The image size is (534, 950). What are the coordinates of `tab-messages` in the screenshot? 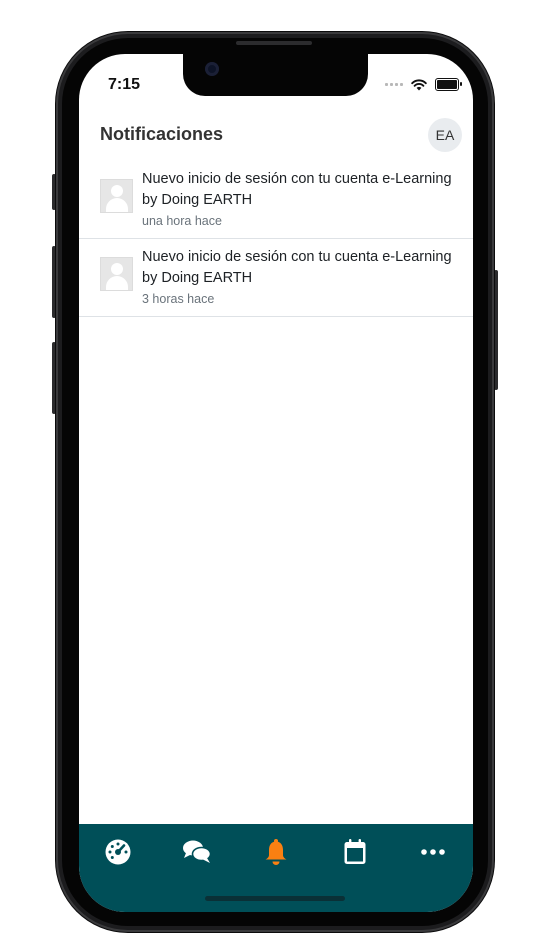 It's located at (197, 852).